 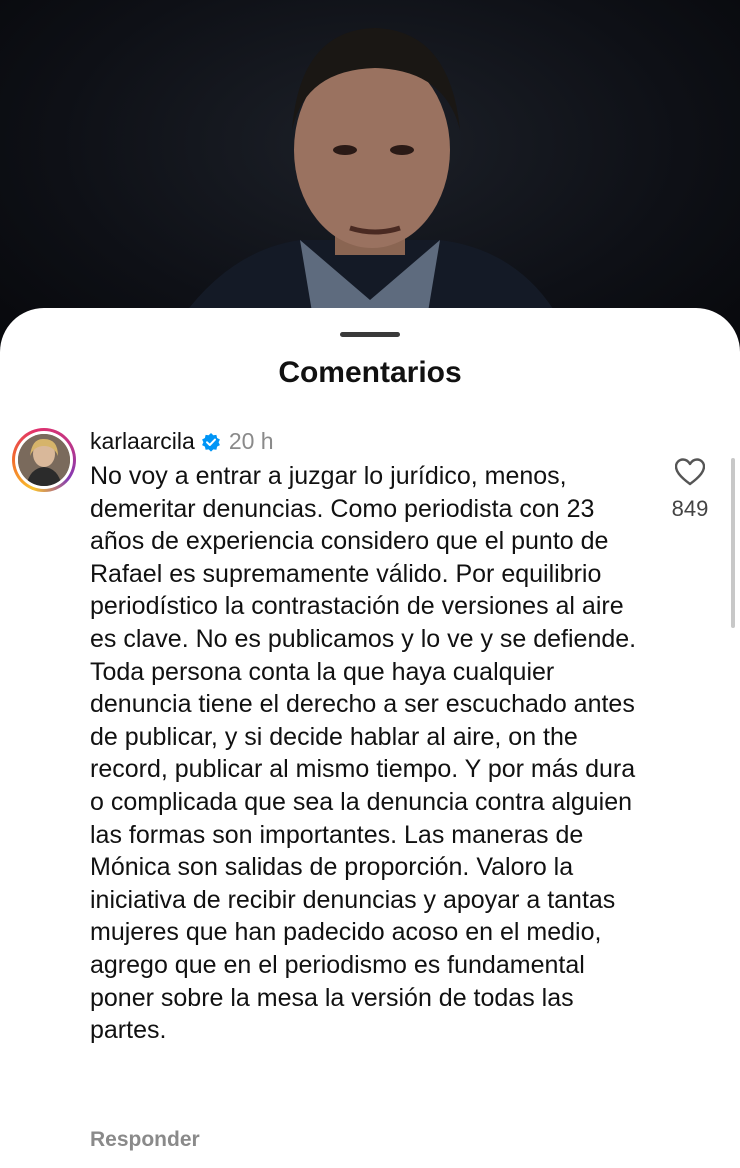 I want to click on comment-header: karlaarcila 20 h, so click(x=182, y=441).